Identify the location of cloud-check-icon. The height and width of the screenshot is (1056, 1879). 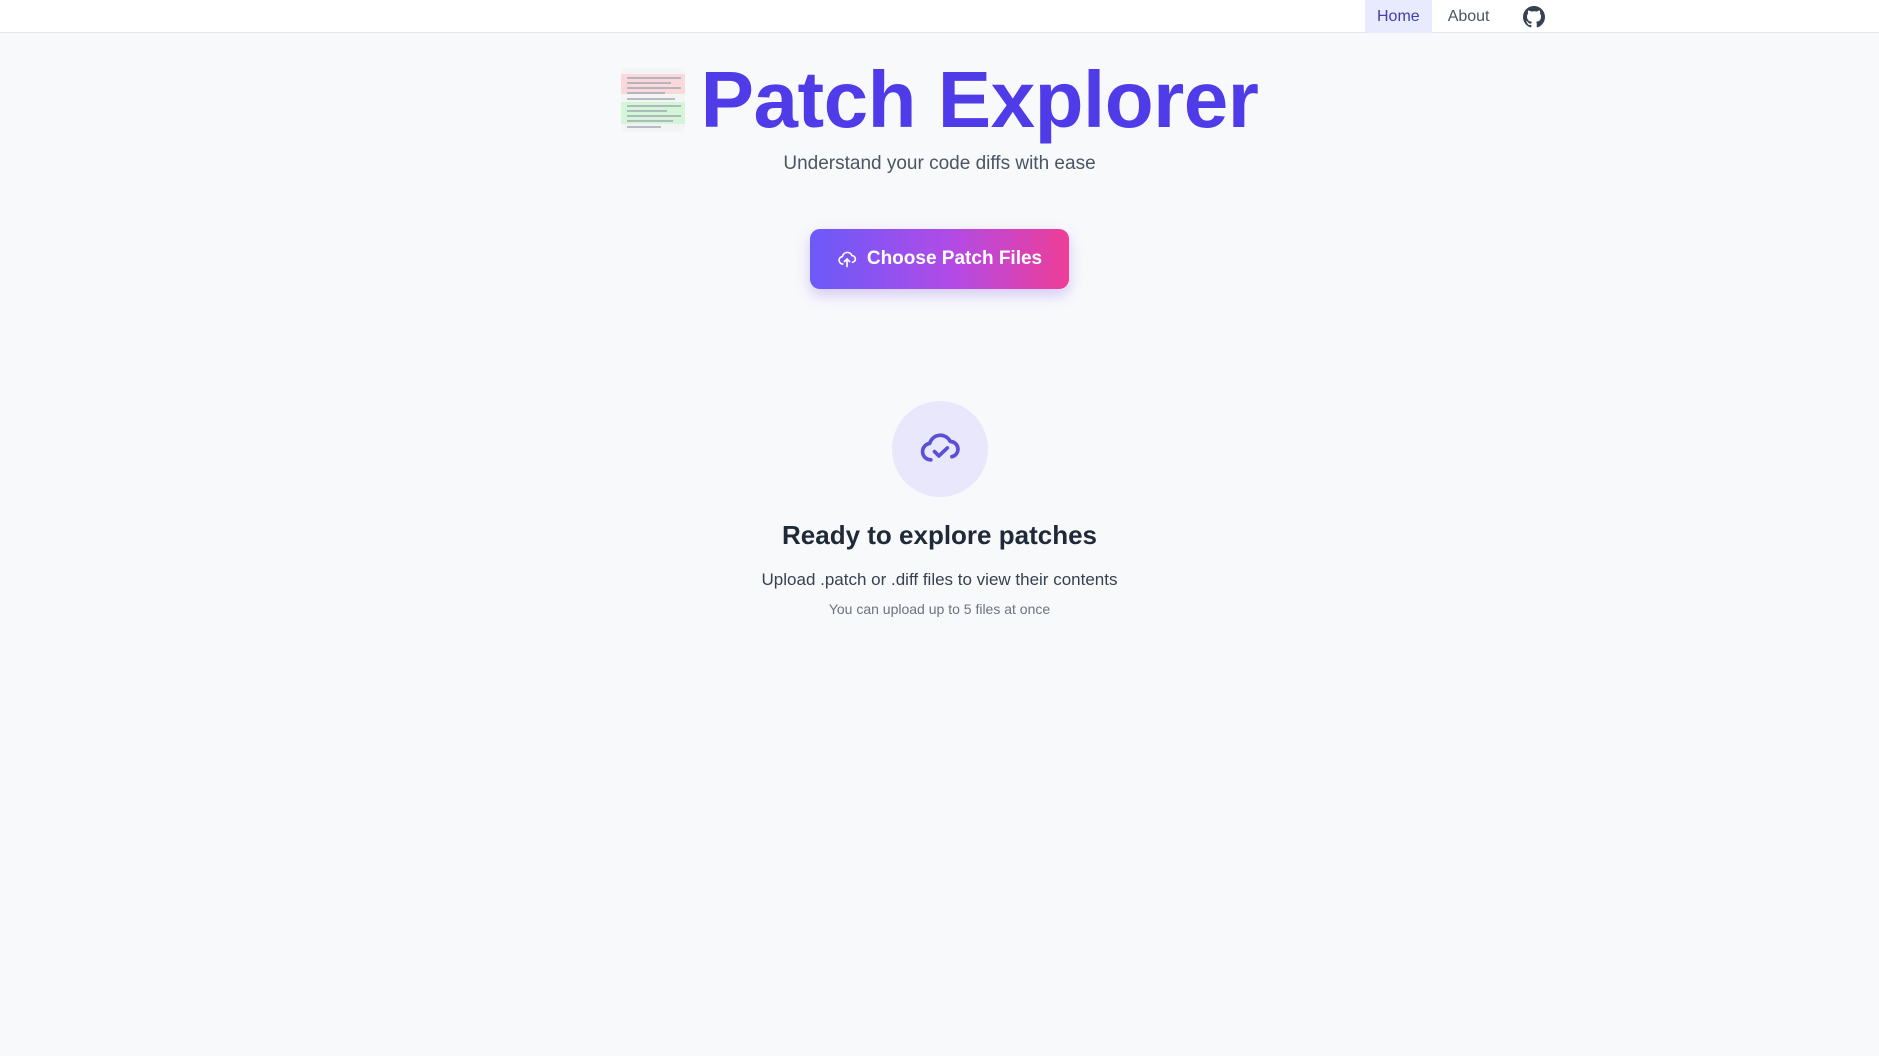
(940, 449).